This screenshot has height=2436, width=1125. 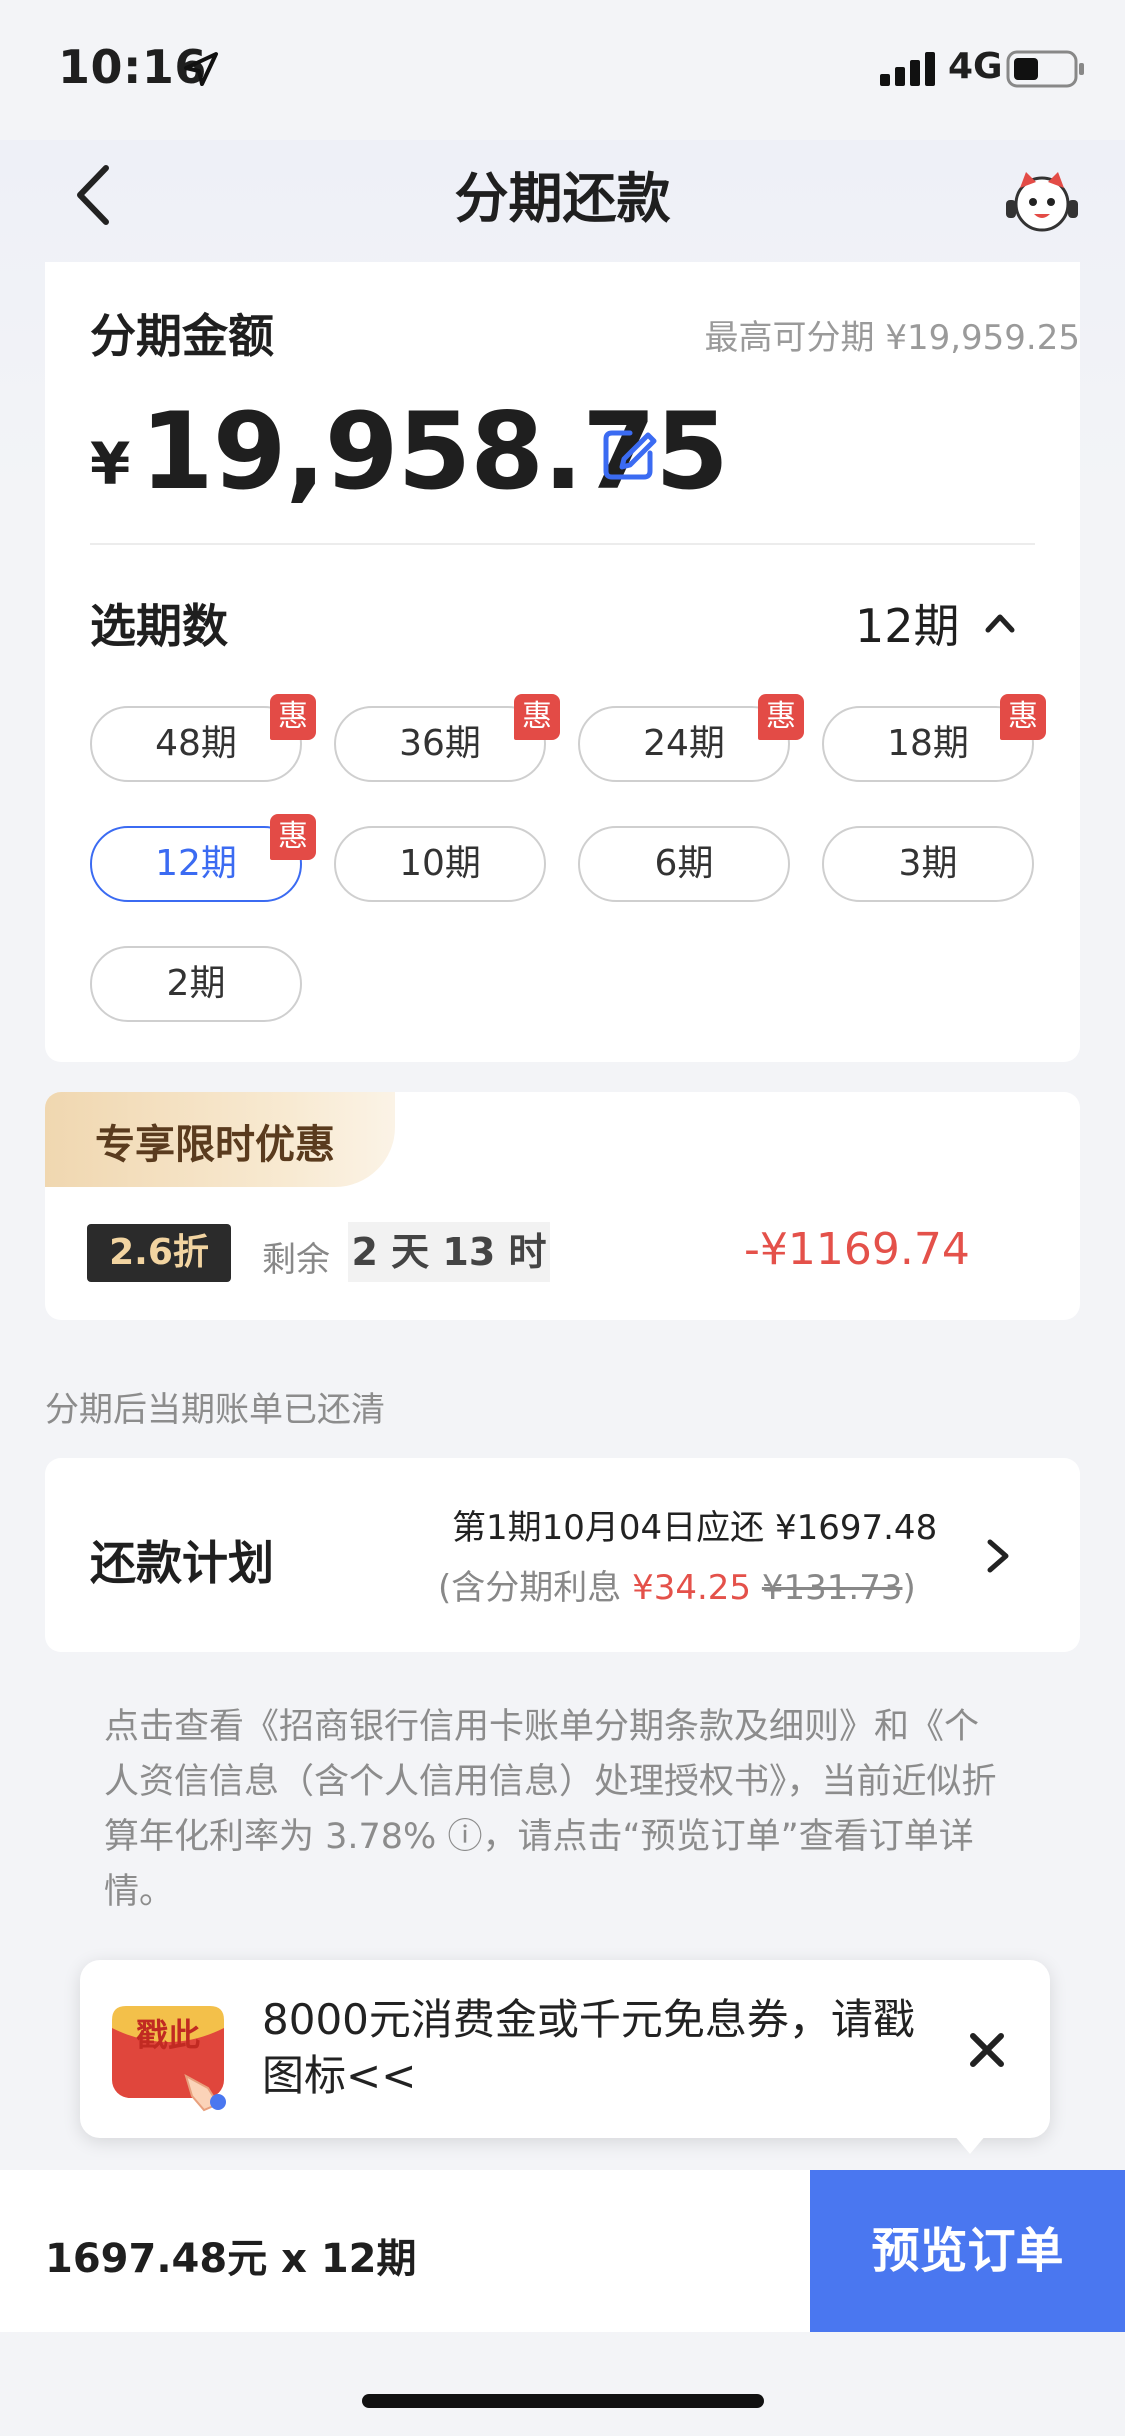 What do you see at coordinates (562, 198) in the screenshot?
I see `page-title: 分期还款` at bounding box center [562, 198].